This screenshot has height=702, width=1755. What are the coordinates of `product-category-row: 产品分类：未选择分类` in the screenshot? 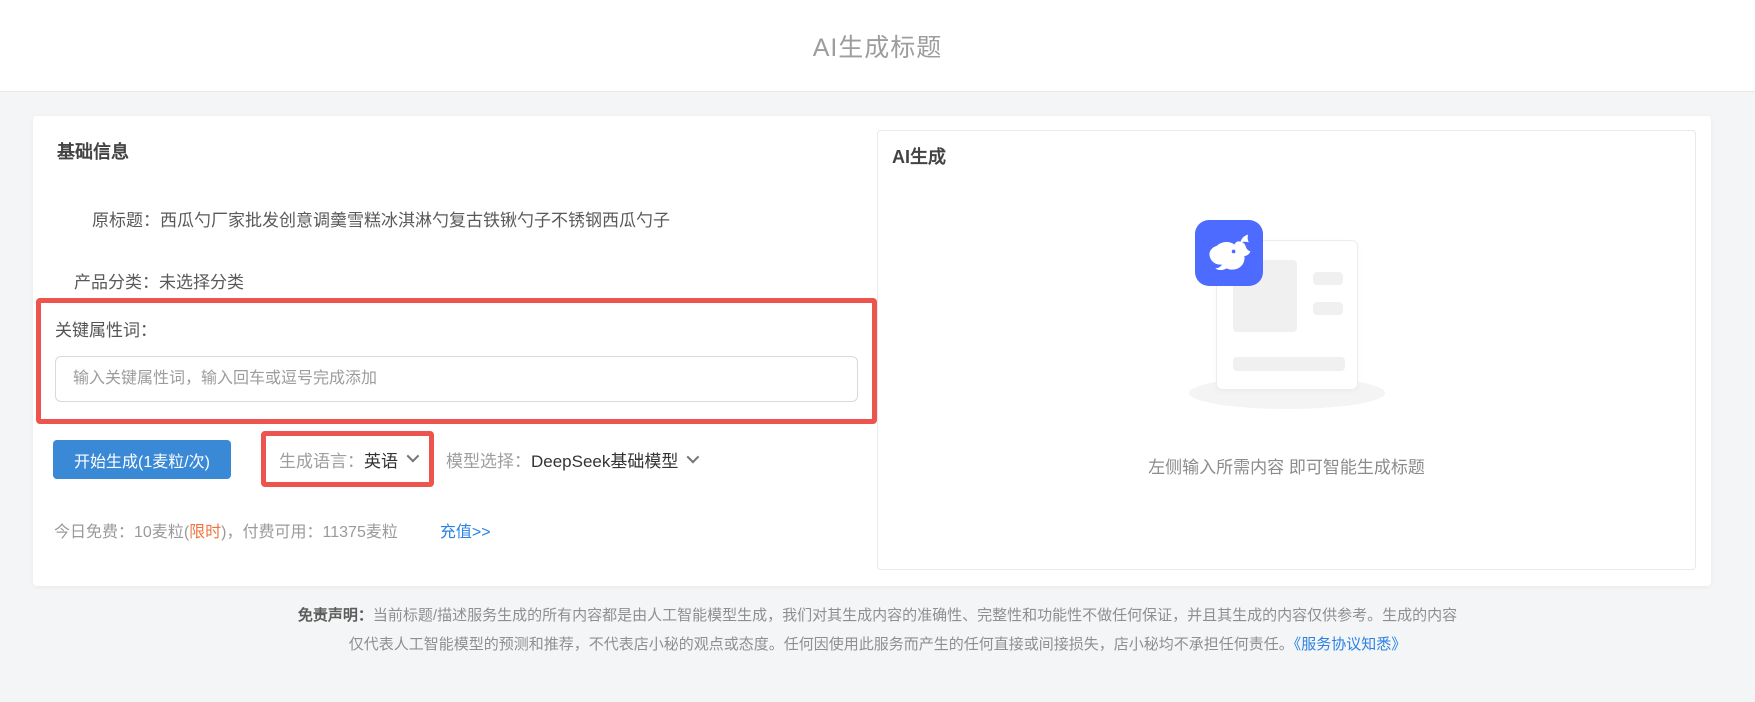 It's located at (159, 280).